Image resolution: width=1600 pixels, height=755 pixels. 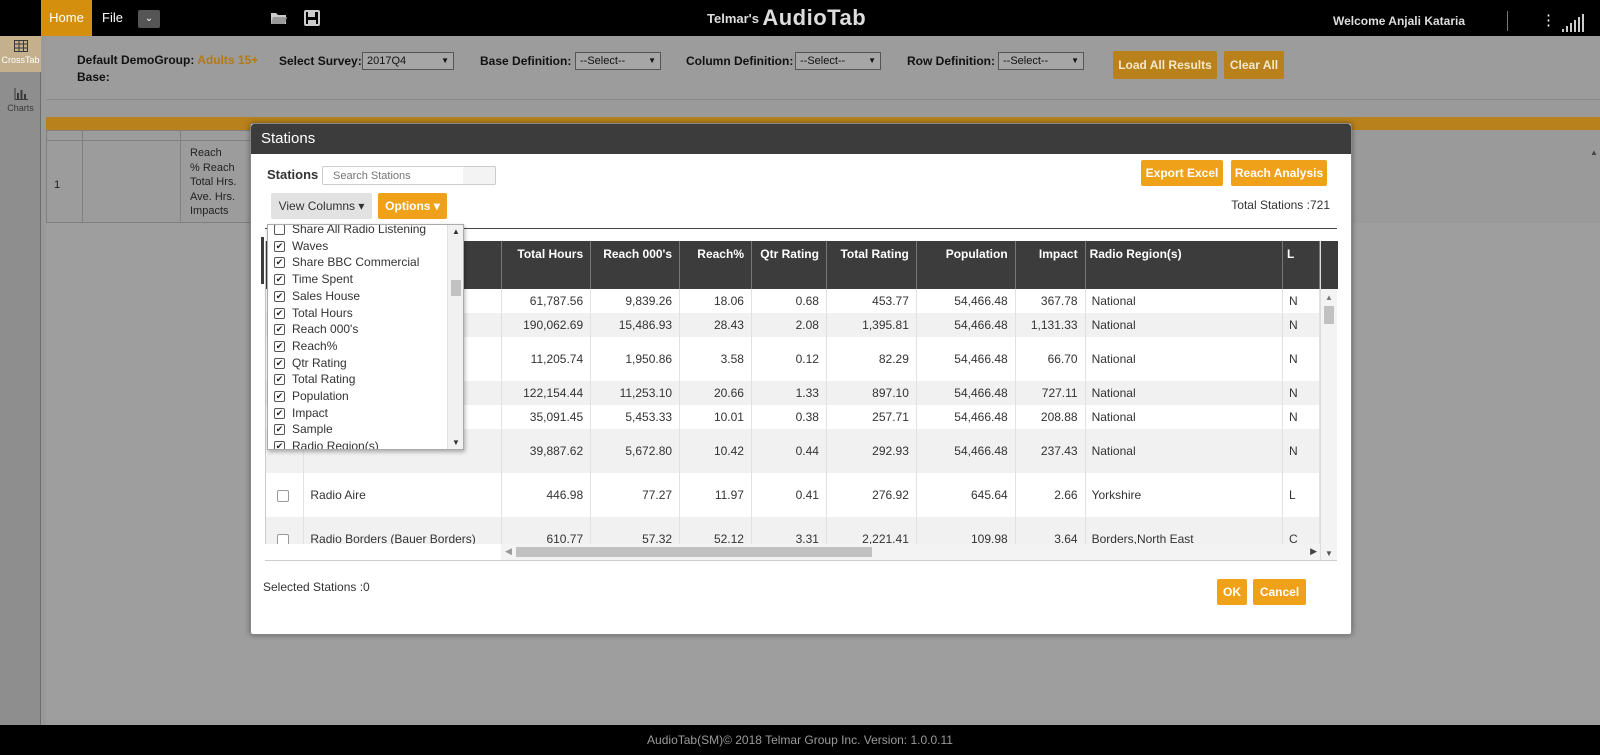 I want to click on column-toggle-label: Share All Radio Listening, so click(x=359, y=230).